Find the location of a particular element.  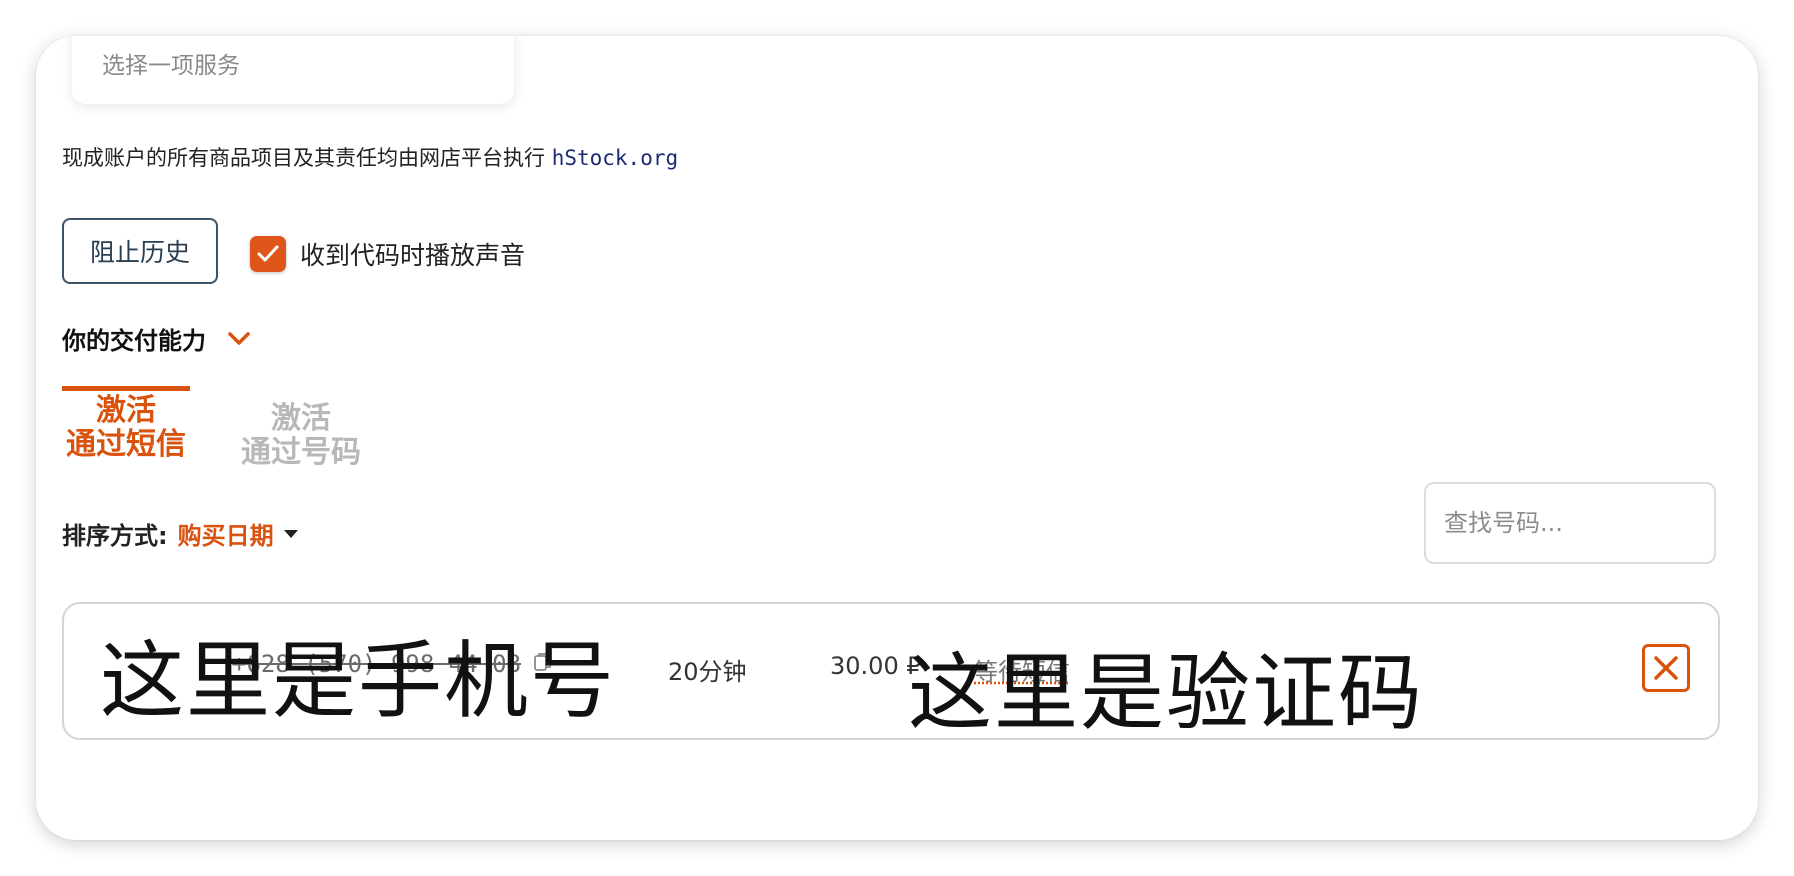

caret-down-icon is located at coordinates (290, 533).